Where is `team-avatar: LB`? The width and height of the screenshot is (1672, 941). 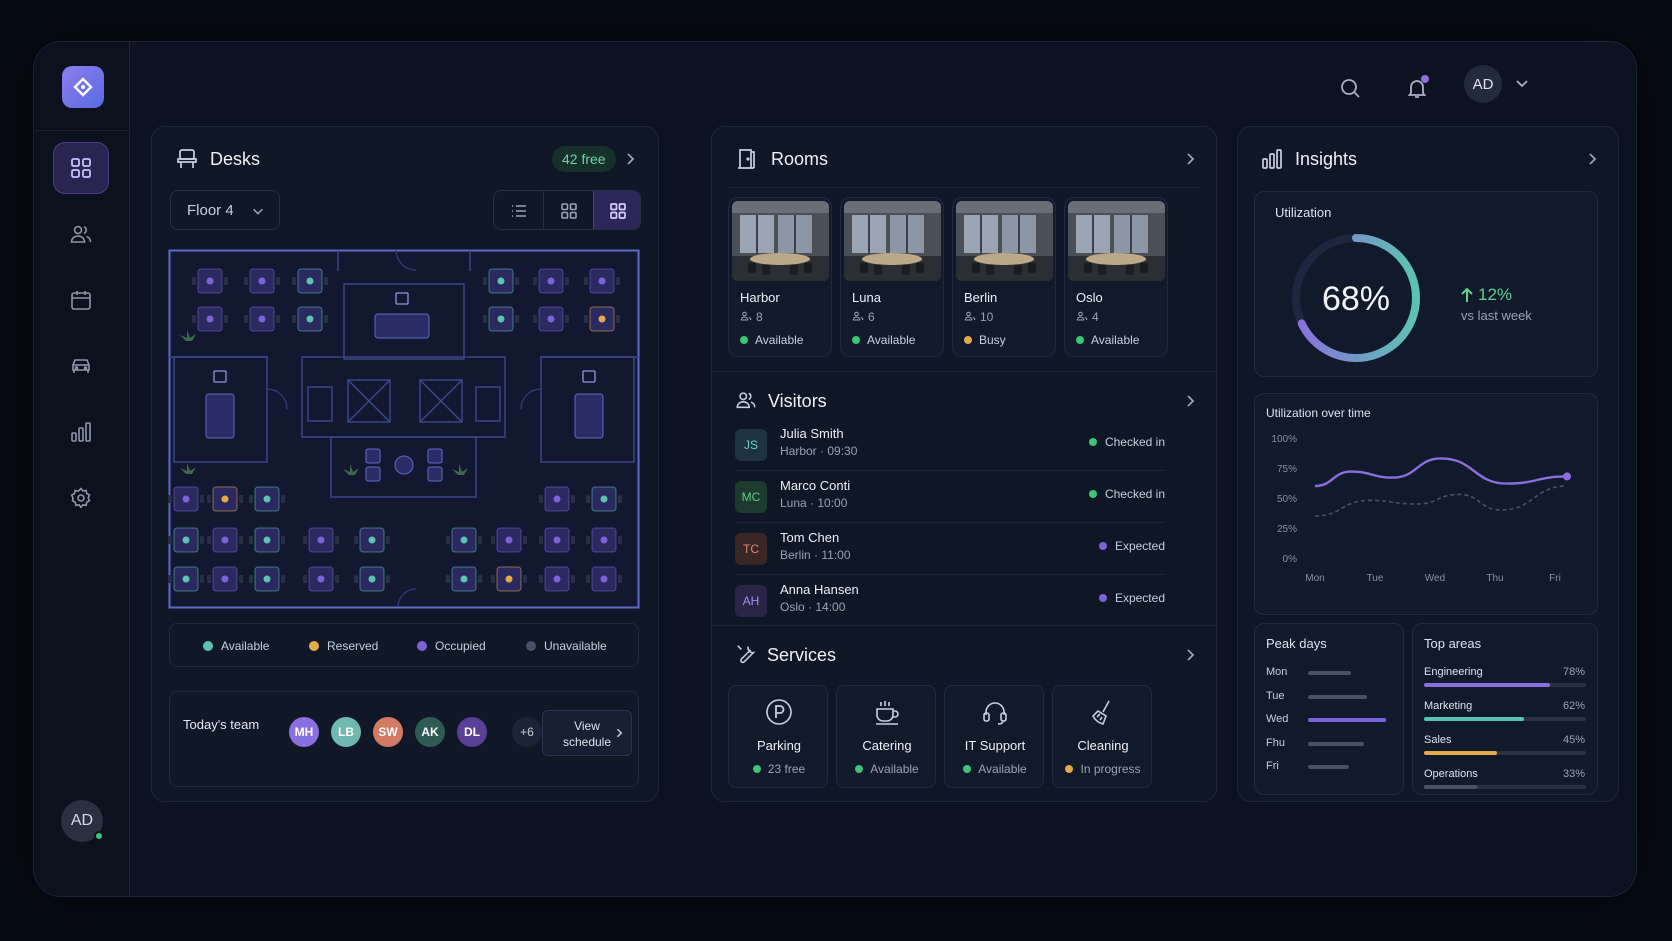 team-avatar: LB is located at coordinates (346, 732).